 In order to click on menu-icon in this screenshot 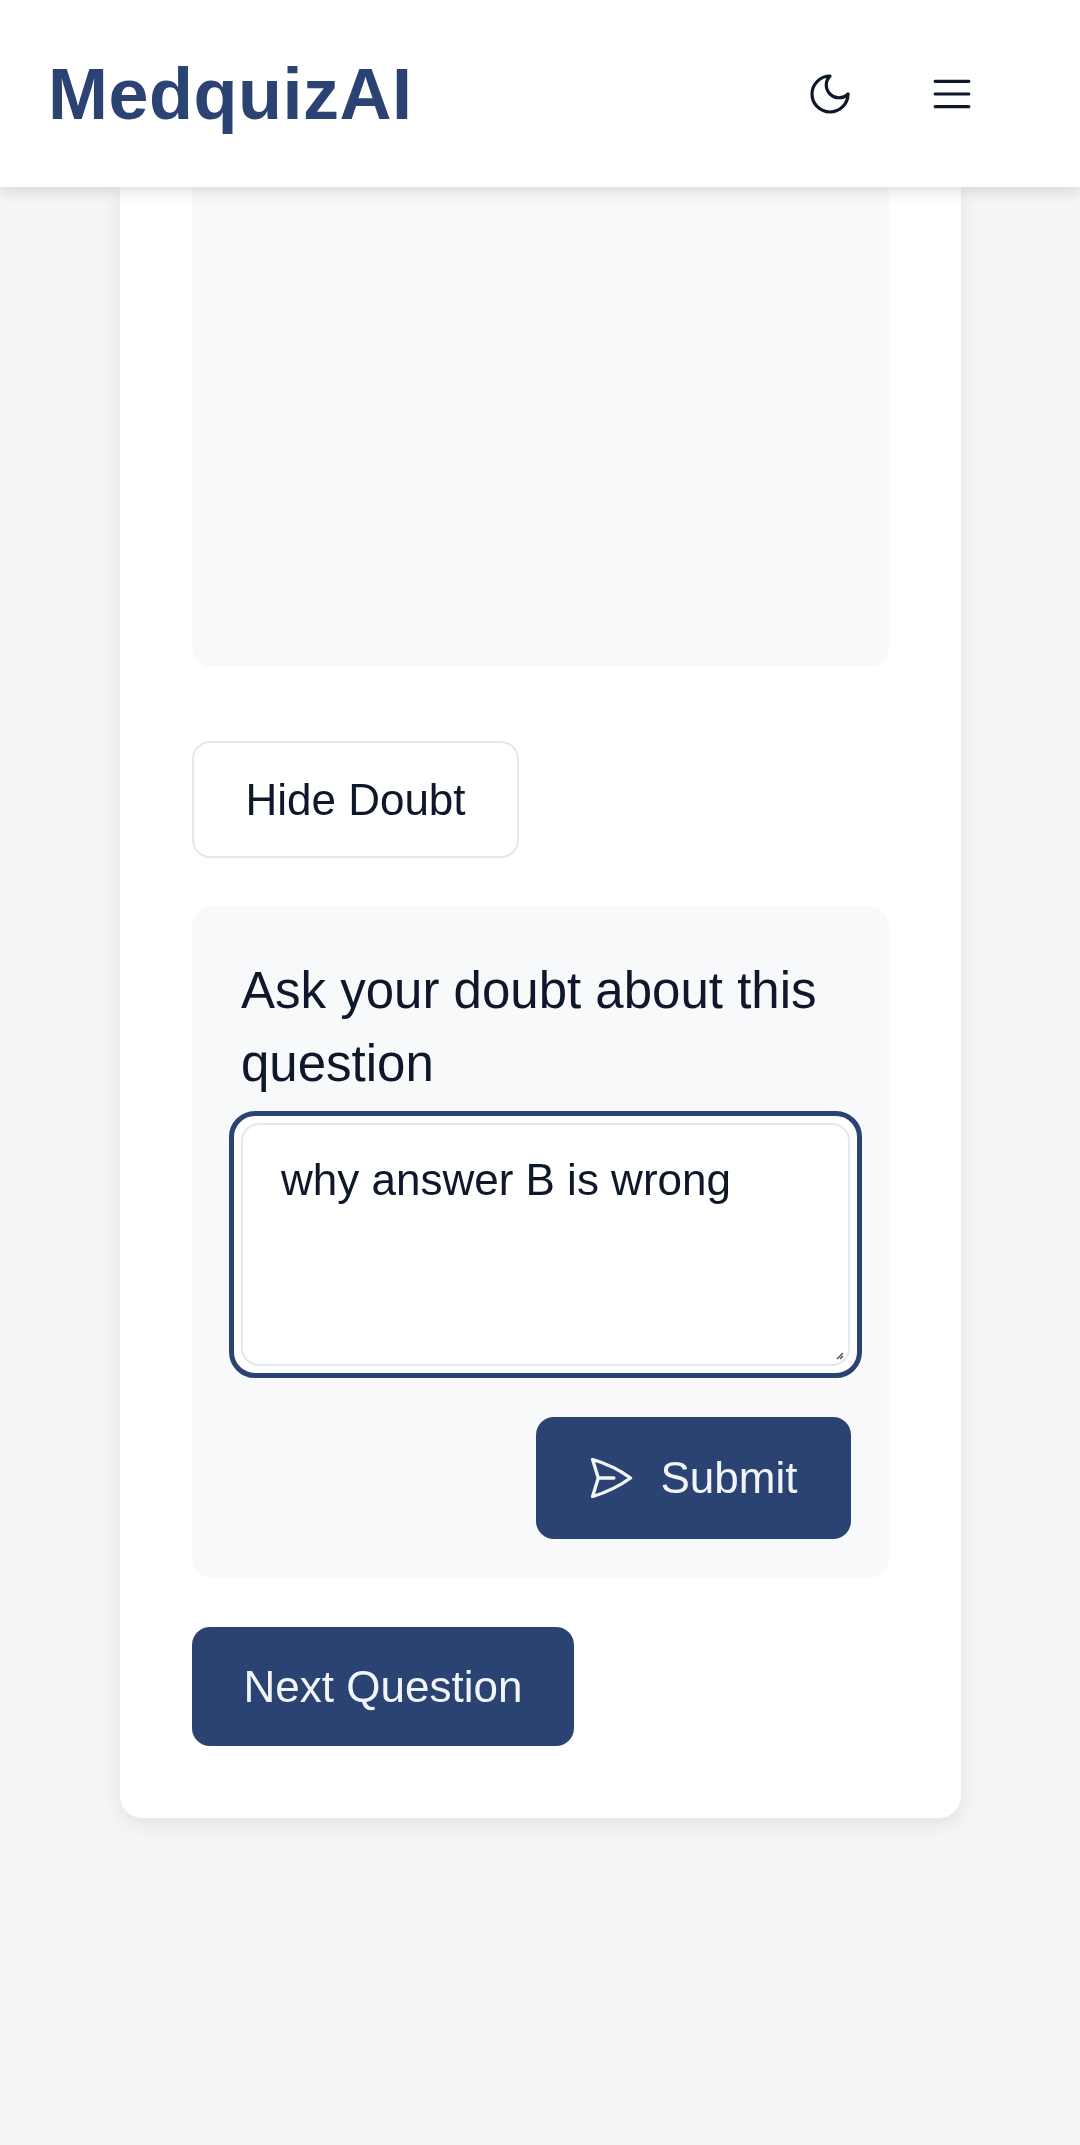, I will do `click(952, 93)`.